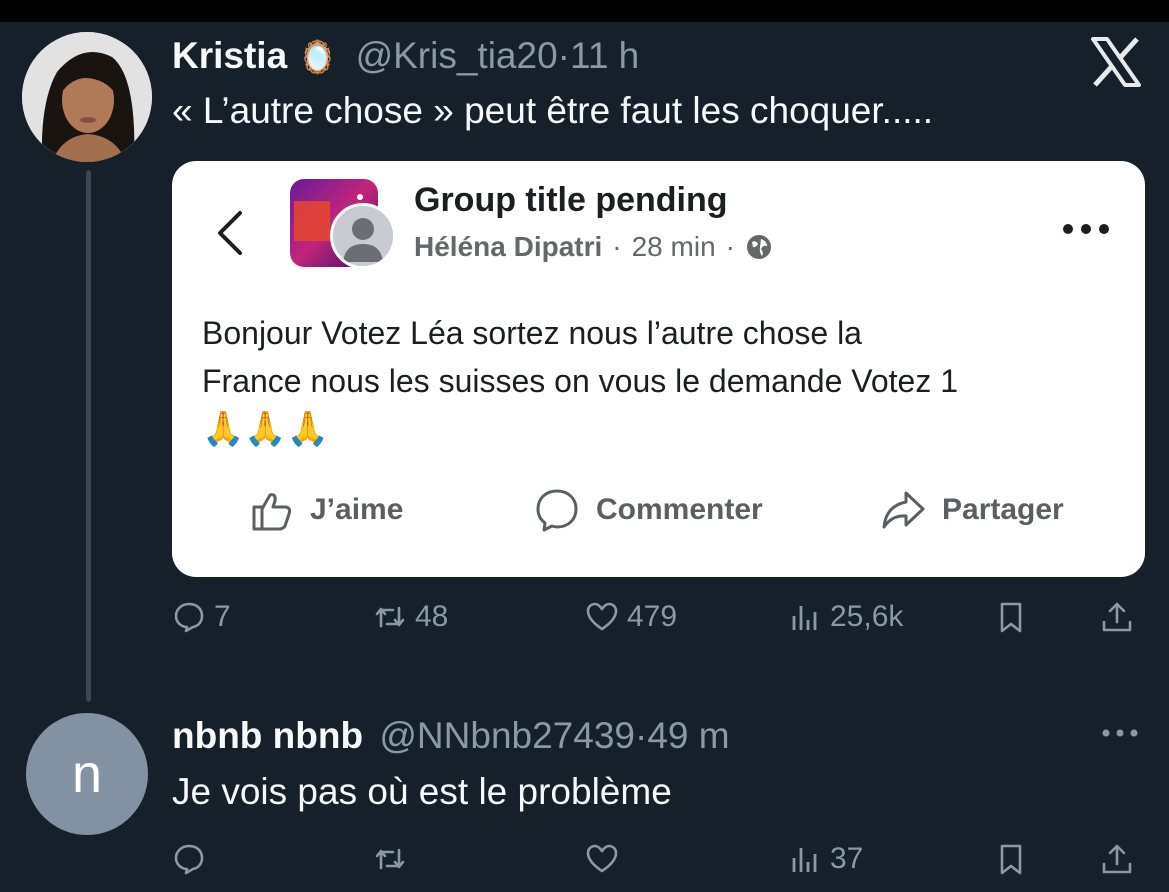 Image resolution: width=1169 pixels, height=892 pixels. Describe the element at coordinates (229, 233) in the screenshot. I see `back-arrow-icon` at that location.